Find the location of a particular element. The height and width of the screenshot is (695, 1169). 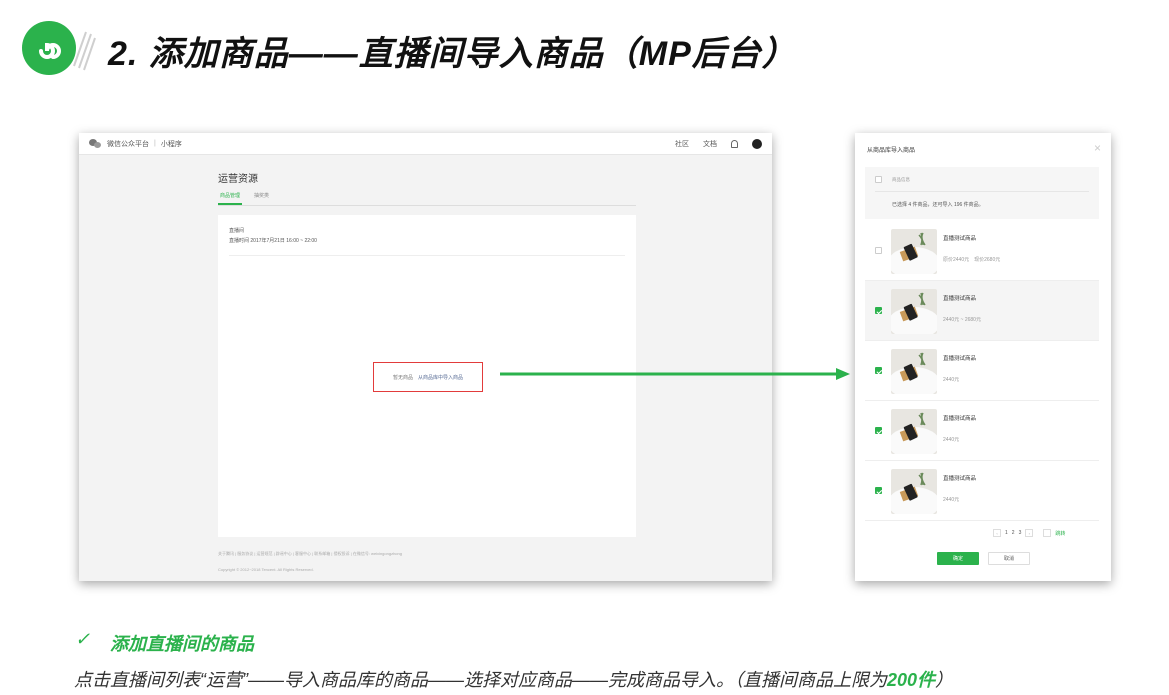

slide-title: 2. 添加商品——直播间导入商品（MP后台） is located at coordinates (452, 54).